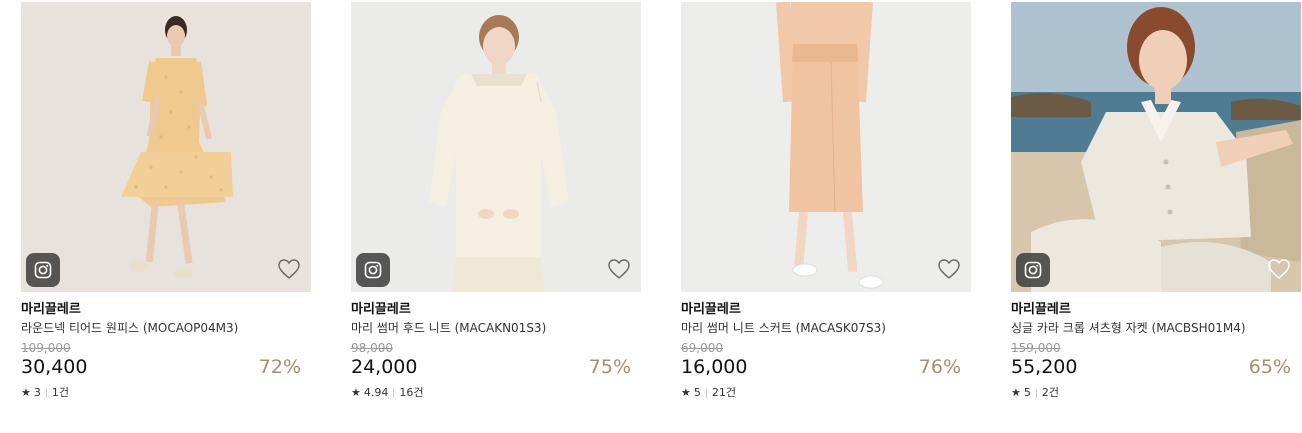 This screenshot has height=433, width=1302. I want to click on price-row: 30,400 72%, so click(166, 367).